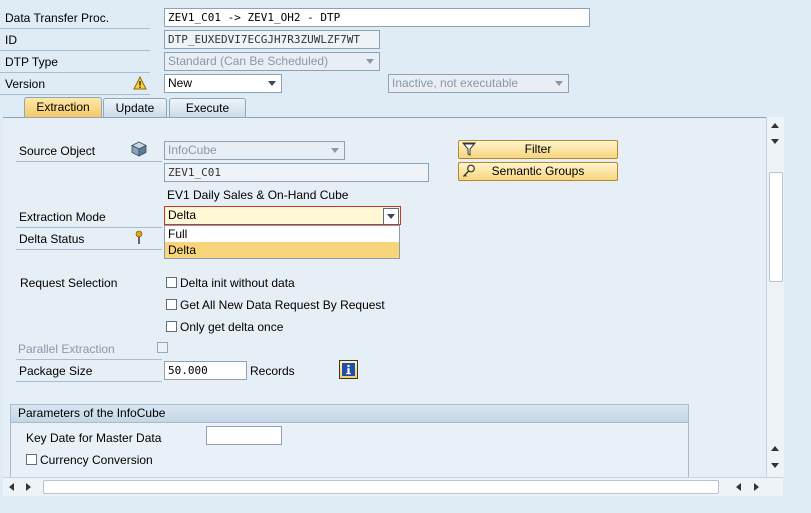 This screenshot has height=513, width=811. What do you see at coordinates (469, 173) in the screenshot?
I see `semantic-groups-icon` at bounding box center [469, 173].